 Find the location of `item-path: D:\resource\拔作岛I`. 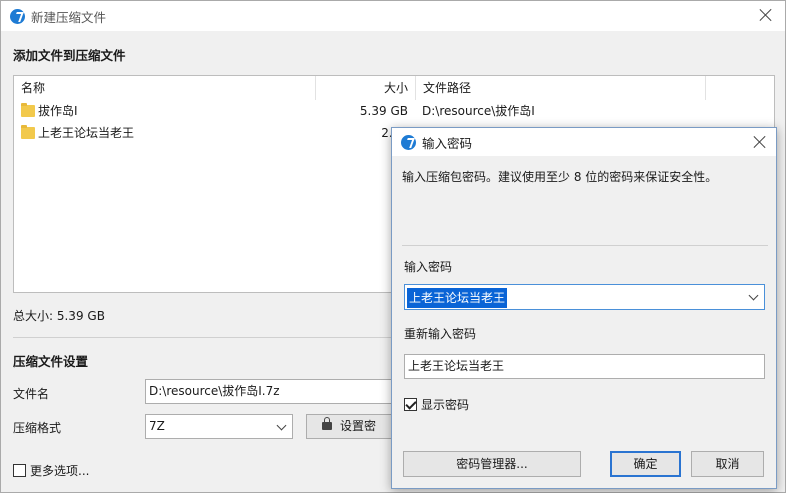

item-path: D:\resource\拔作岛I is located at coordinates (478, 111).